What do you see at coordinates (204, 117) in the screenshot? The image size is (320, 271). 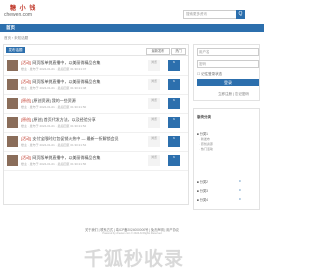 I see `category-title: 版块分类` at bounding box center [204, 117].